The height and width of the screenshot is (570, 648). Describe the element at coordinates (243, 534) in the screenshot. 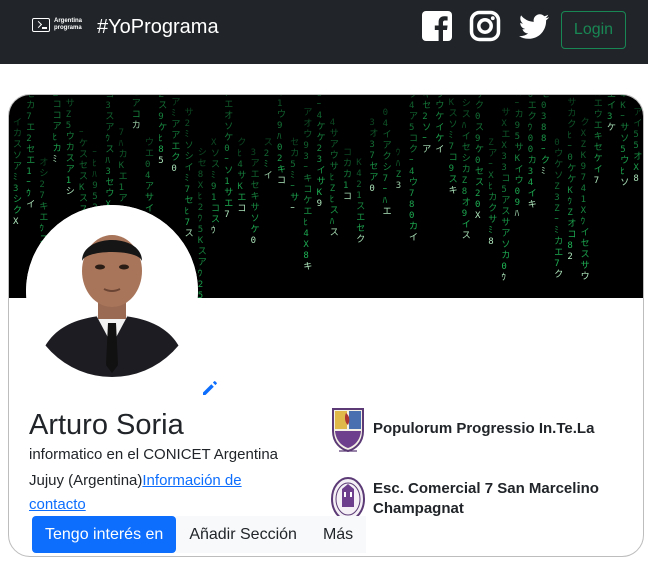

I see `add-section-button: Añadir Sección` at that location.